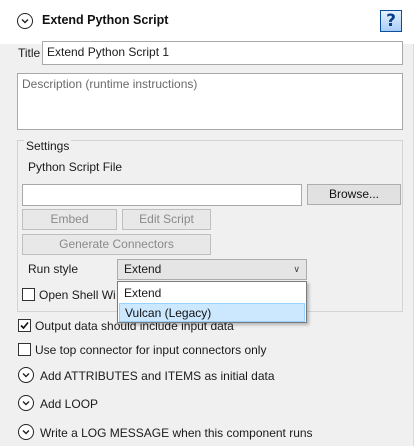 The image size is (414, 446). I want to click on open-shell-checkbox, so click(28, 294).